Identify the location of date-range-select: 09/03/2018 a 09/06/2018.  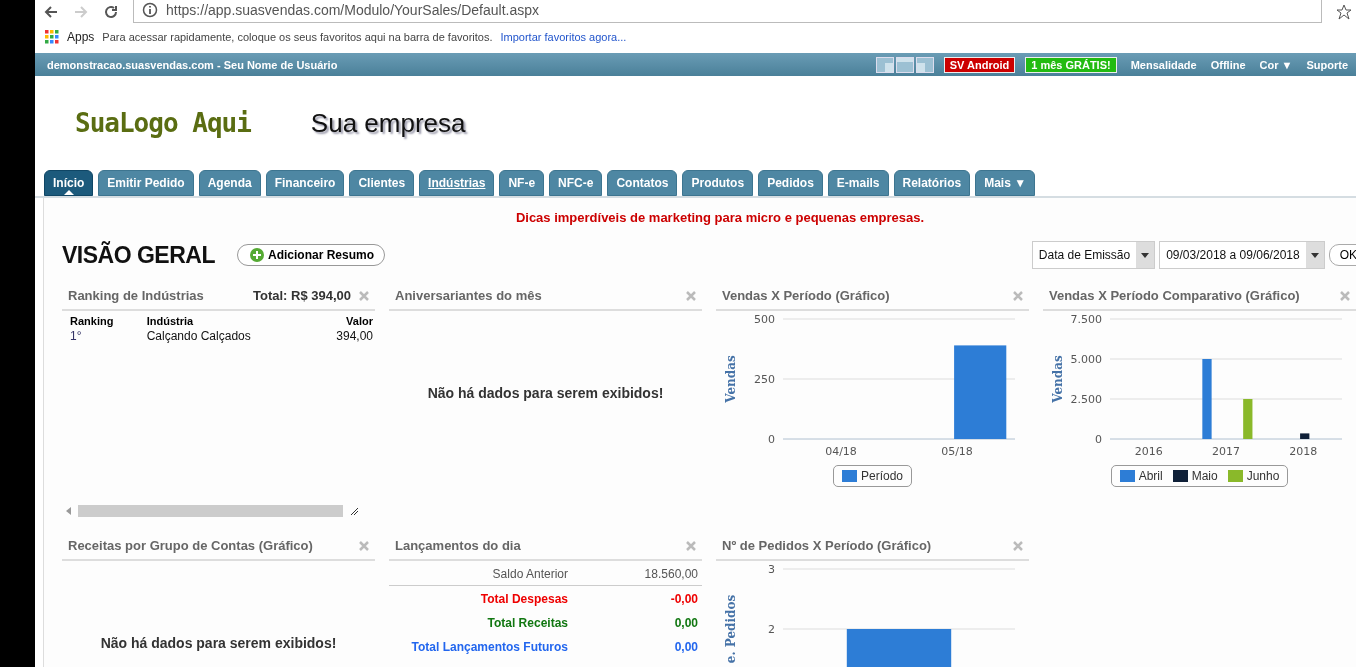
(1242, 255).